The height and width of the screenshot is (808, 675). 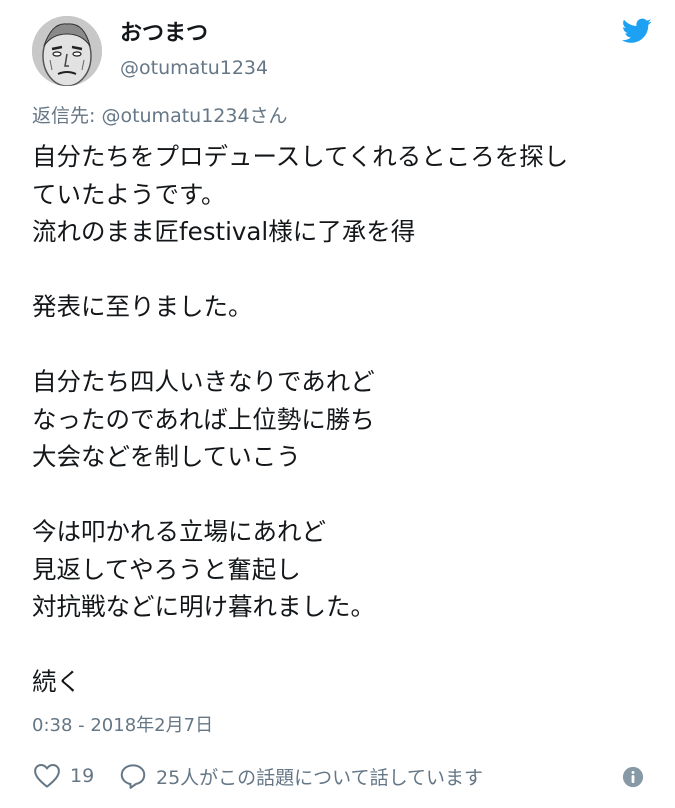 I want to click on tweet-line: ていたようです。, so click(x=129, y=194).